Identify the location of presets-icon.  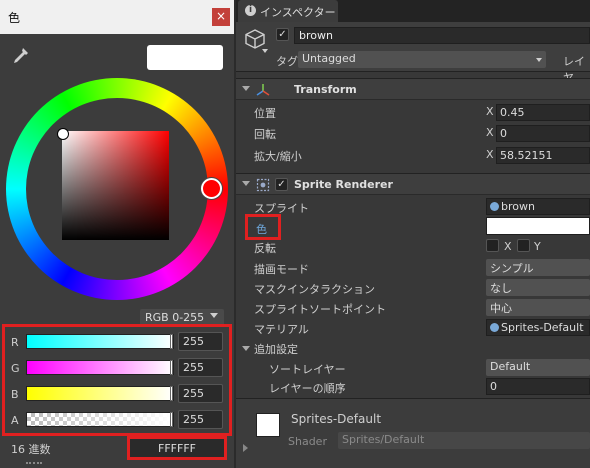
(34, 463).